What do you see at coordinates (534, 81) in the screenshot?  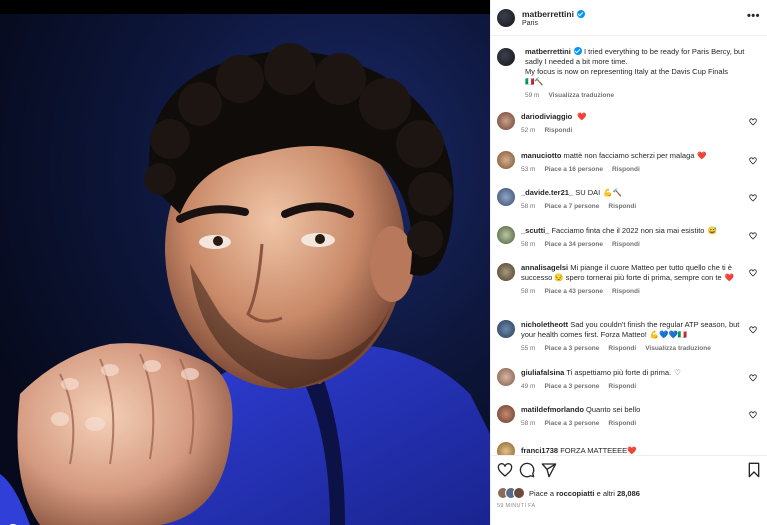 I see `caption-line-3: 🇮🇹🔨` at bounding box center [534, 81].